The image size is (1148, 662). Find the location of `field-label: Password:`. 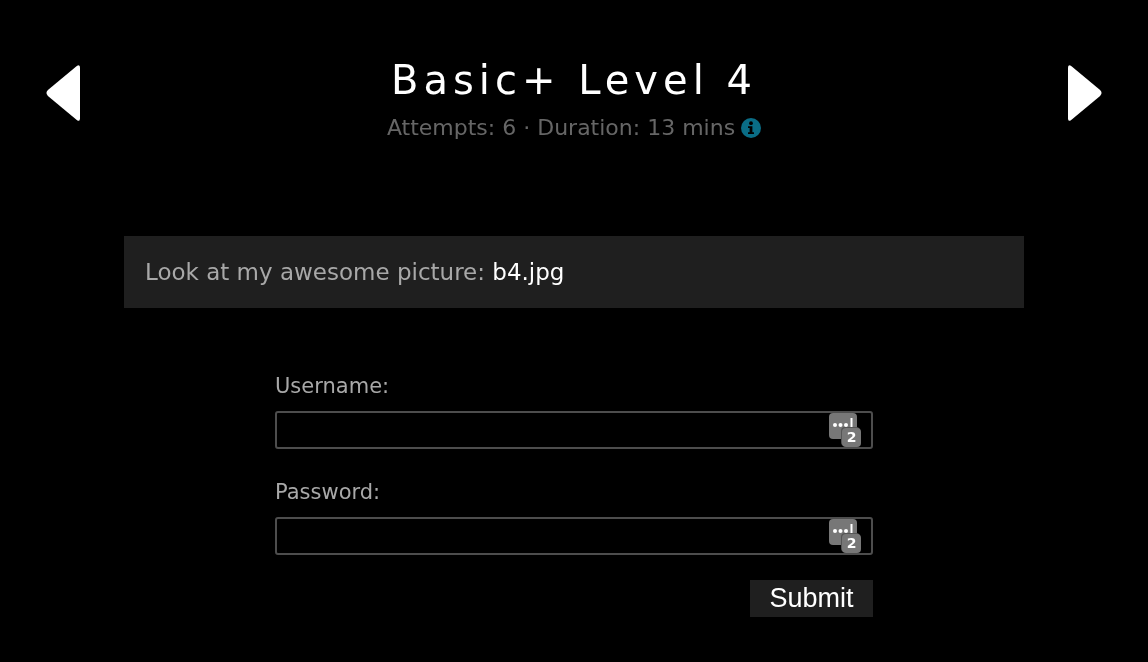

field-label: Password: is located at coordinates (328, 492).